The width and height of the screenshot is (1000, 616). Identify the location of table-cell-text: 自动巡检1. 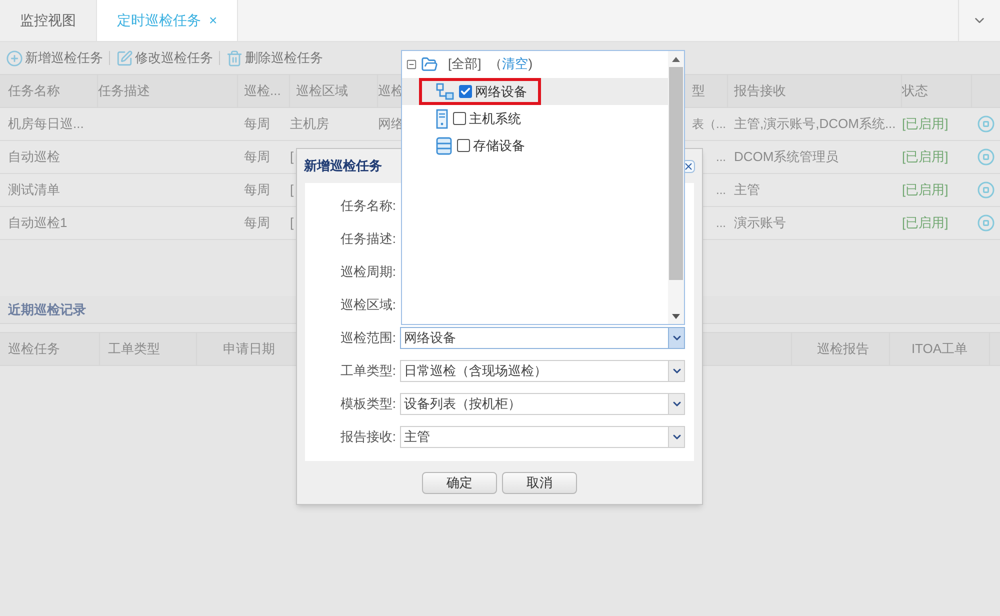
(38, 223).